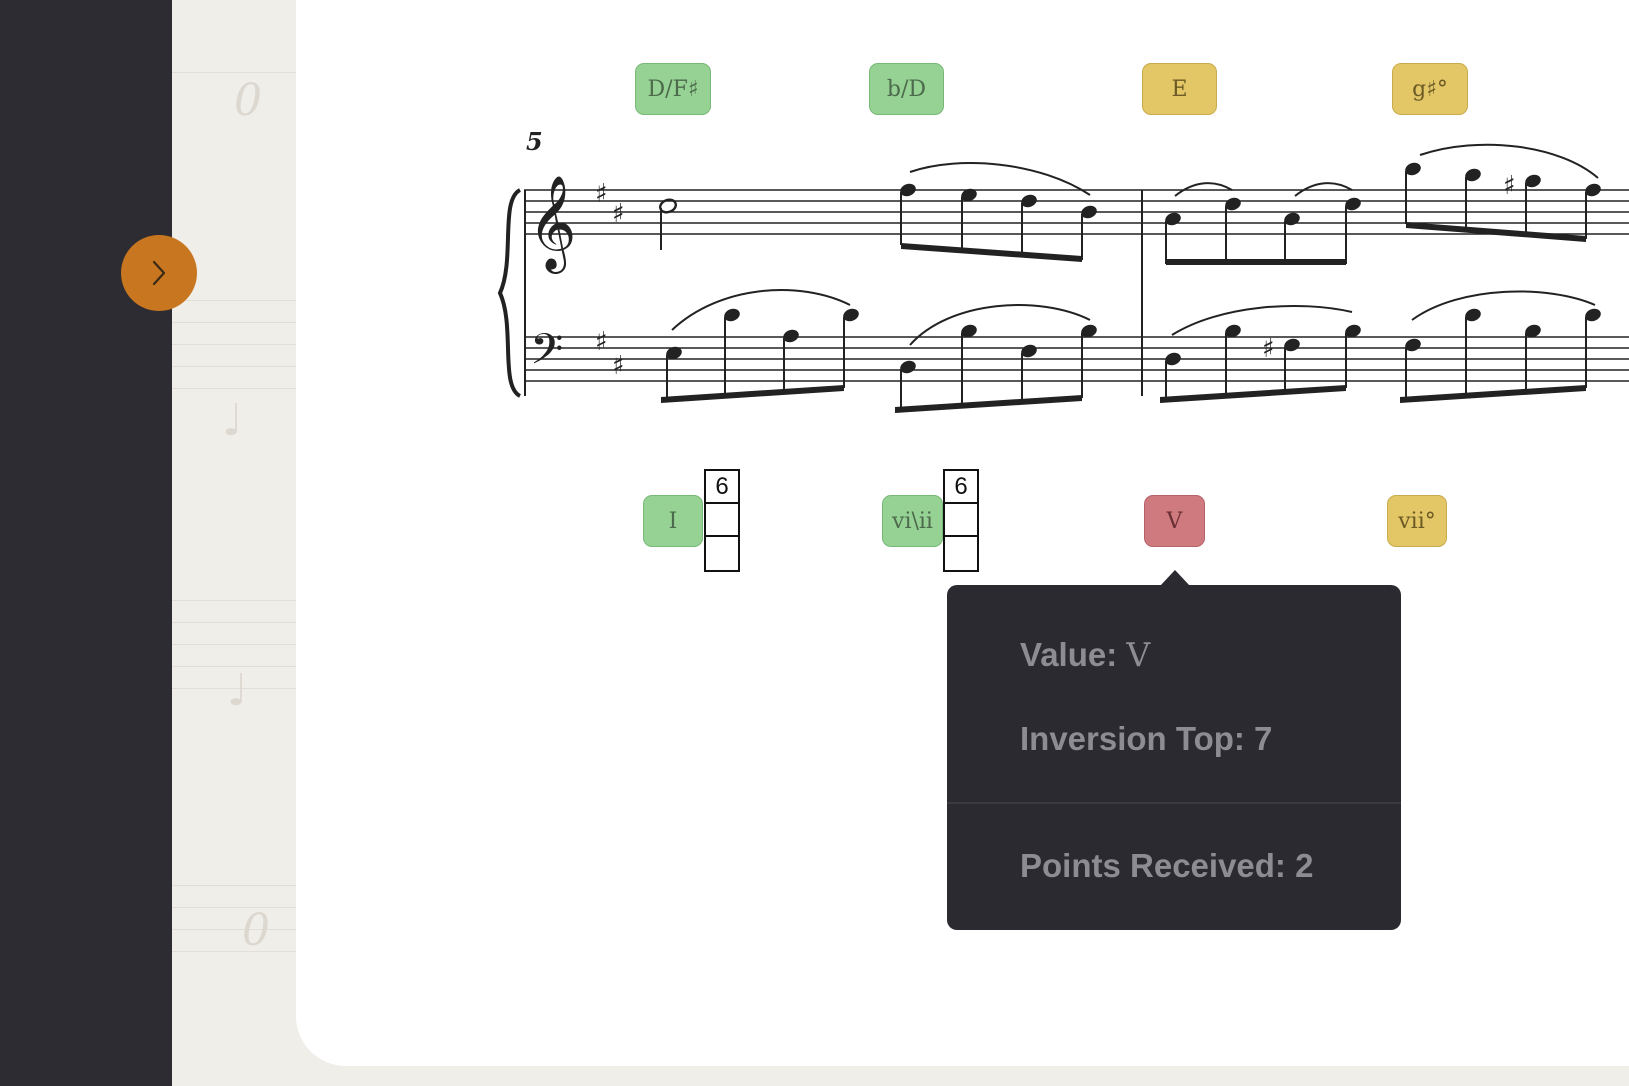 The height and width of the screenshot is (1086, 1629). Describe the element at coordinates (1146, 738) in the screenshot. I see `tooltip-inversion-top: Inversion Top: 7` at that location.